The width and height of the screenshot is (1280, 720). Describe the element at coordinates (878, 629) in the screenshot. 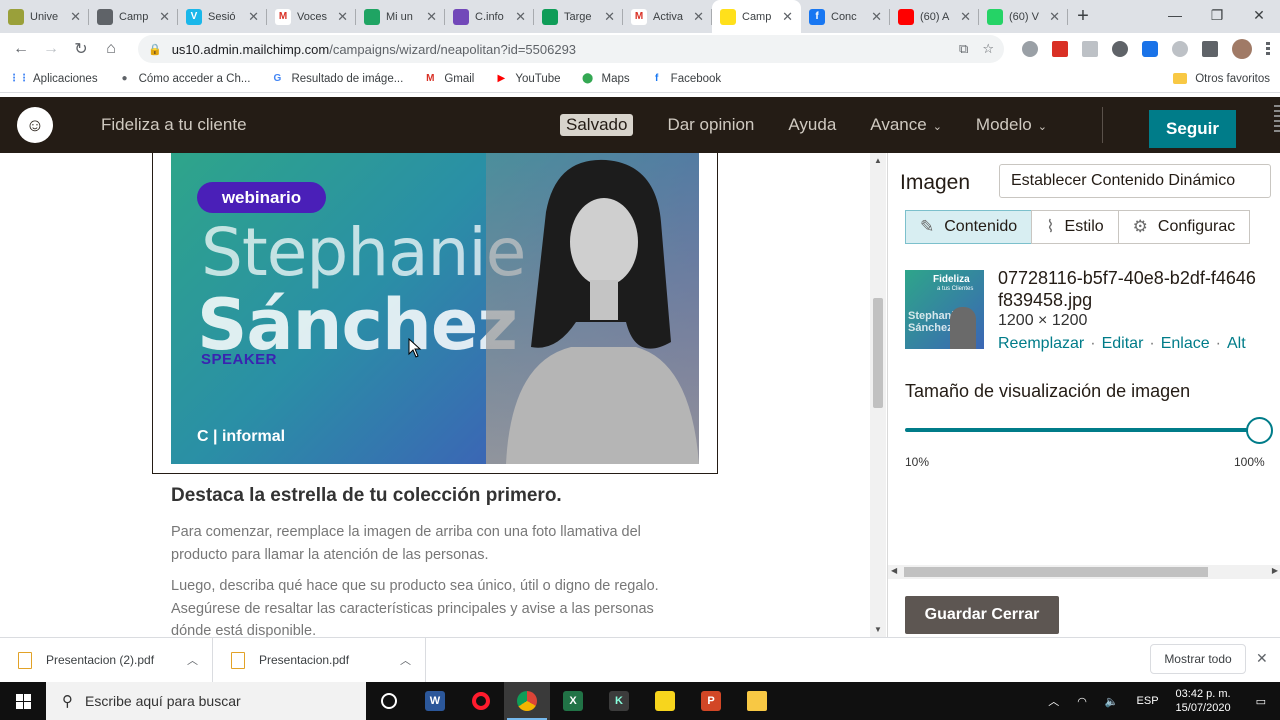

I see `scroll-down-icon: ▼` at that location.